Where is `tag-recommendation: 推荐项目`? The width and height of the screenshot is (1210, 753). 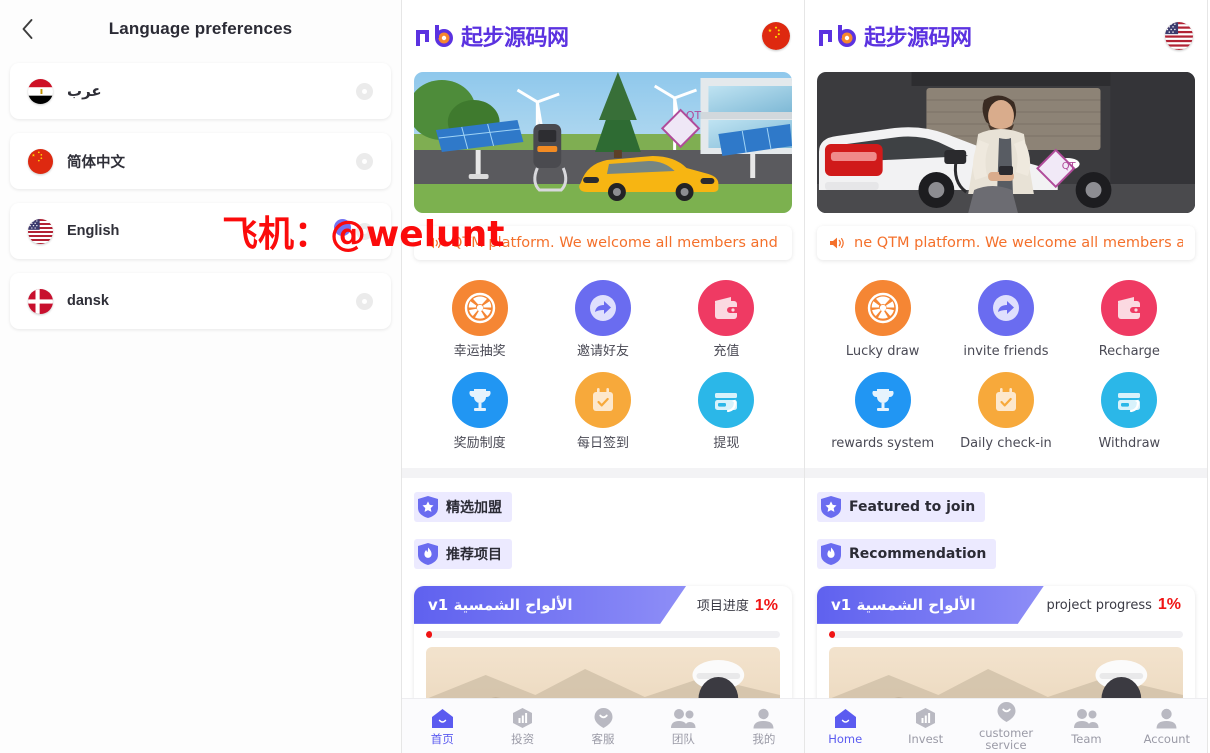 tag-recommendation: 推荐项目 is located at coordinates (463, 553).